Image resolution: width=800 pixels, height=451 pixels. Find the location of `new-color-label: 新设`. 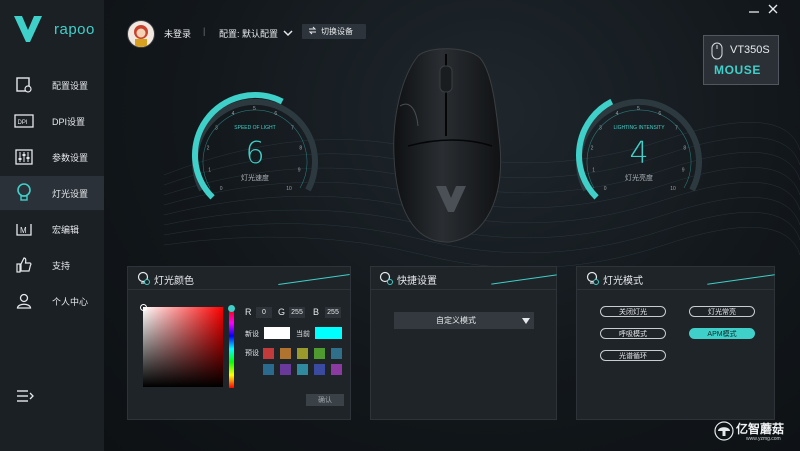

new-color-label: 新设 is located at coordinates (252, 334).